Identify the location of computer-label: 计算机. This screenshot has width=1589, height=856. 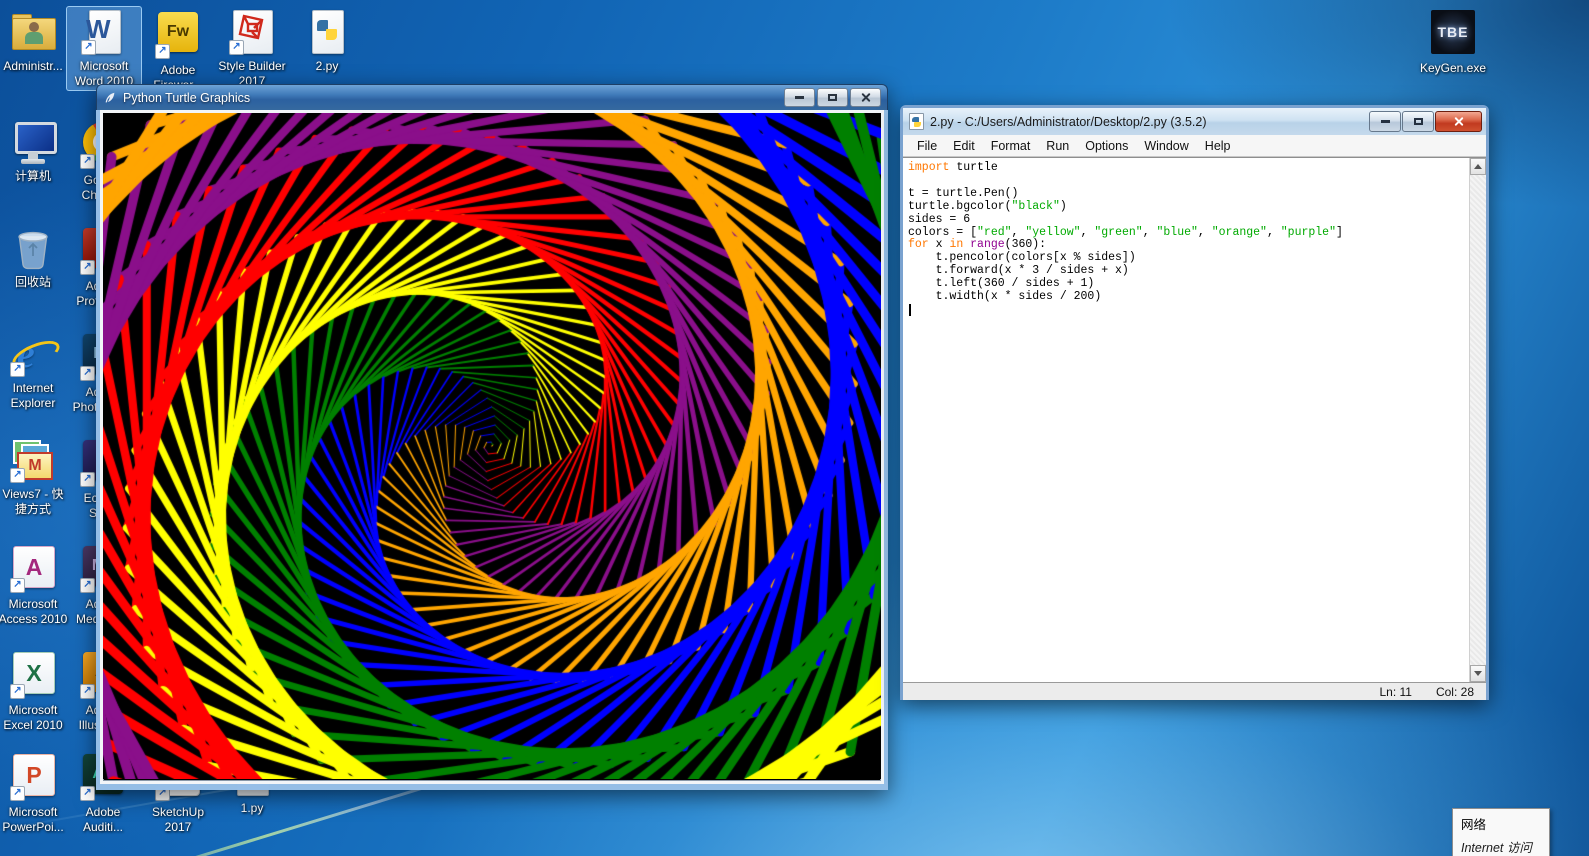
(32, 176).